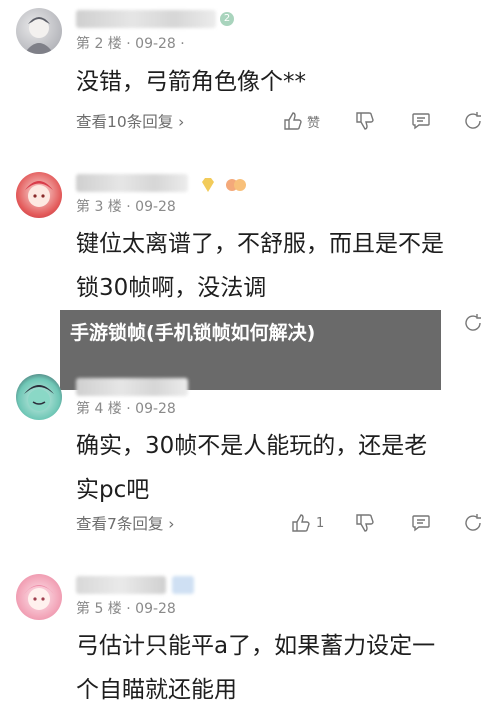  Describe the element at coordinates (260, 244) in the screenshot. I see `comment-line: 键位太离谱了，不舒服，而且是不是` at that location.